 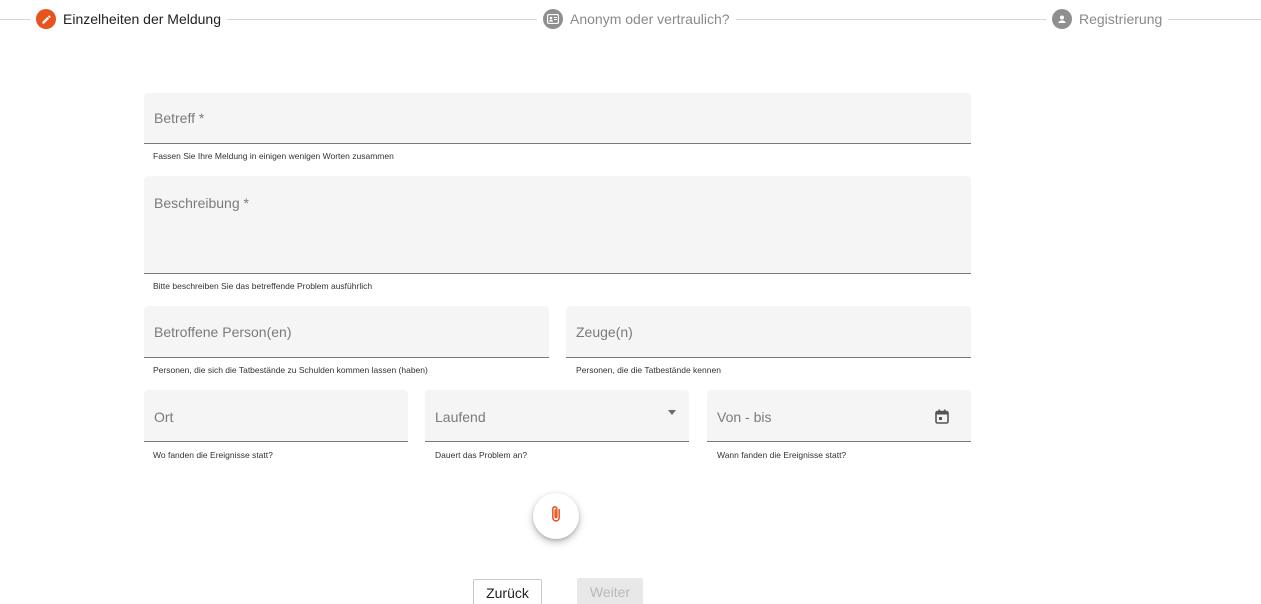 I want to click on zeitraum-field: Von - bis, so click(x=839, y=416).